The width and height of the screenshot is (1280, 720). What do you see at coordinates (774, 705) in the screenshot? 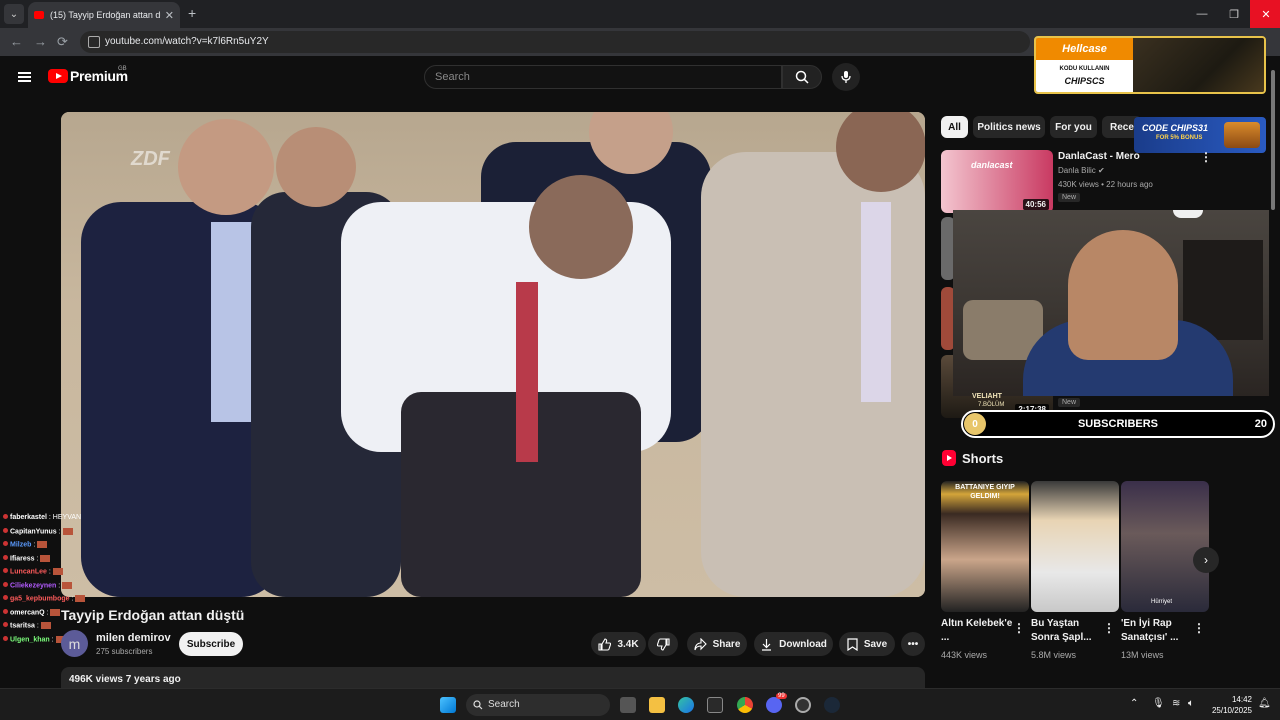
I see `discord-icon` at bounding box center [774, 705].